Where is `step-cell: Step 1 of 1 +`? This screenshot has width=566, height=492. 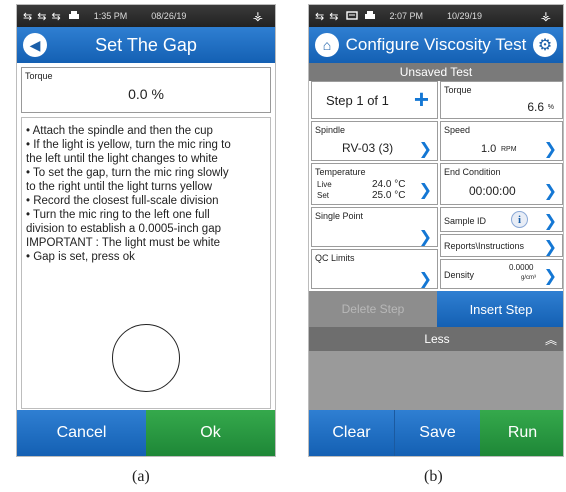 step-cell: Step 1 of 1 + is located at coordinates (374, 100).